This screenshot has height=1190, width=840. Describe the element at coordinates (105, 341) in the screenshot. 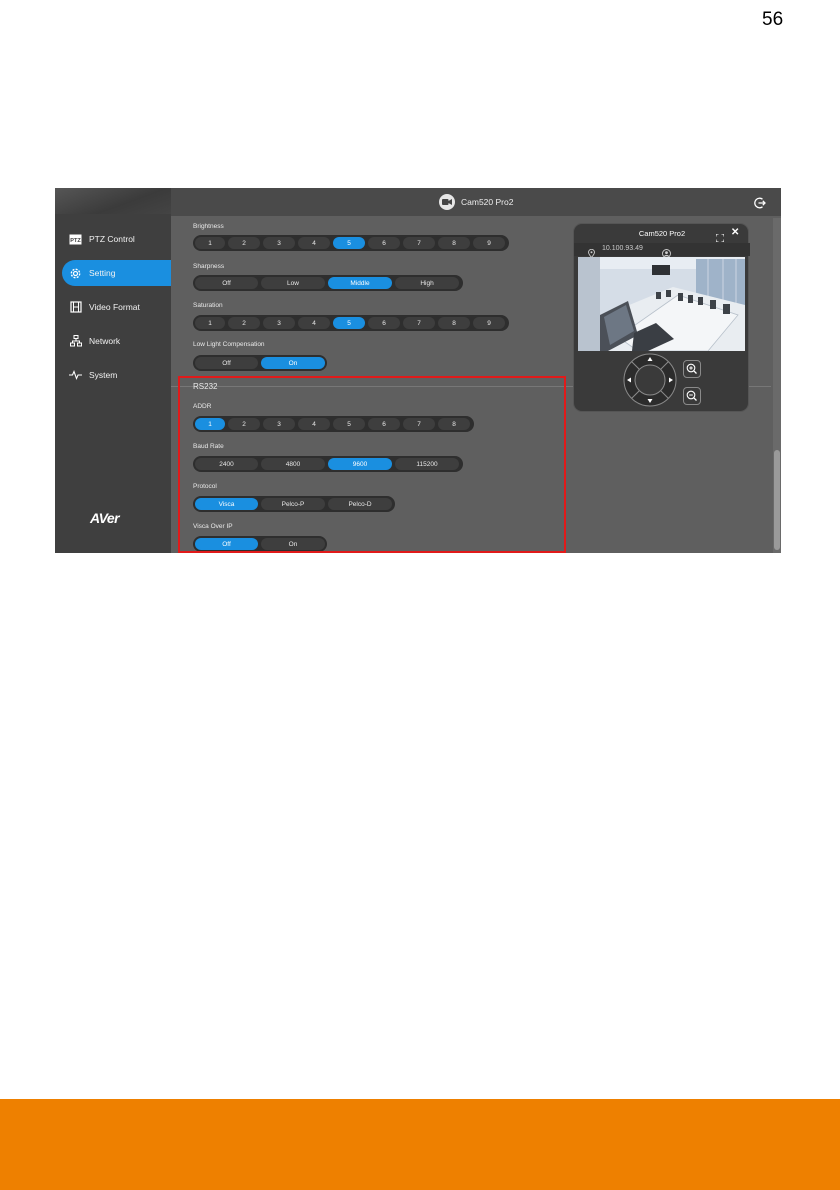

I see `sidebar-item-label: Network` at that location.